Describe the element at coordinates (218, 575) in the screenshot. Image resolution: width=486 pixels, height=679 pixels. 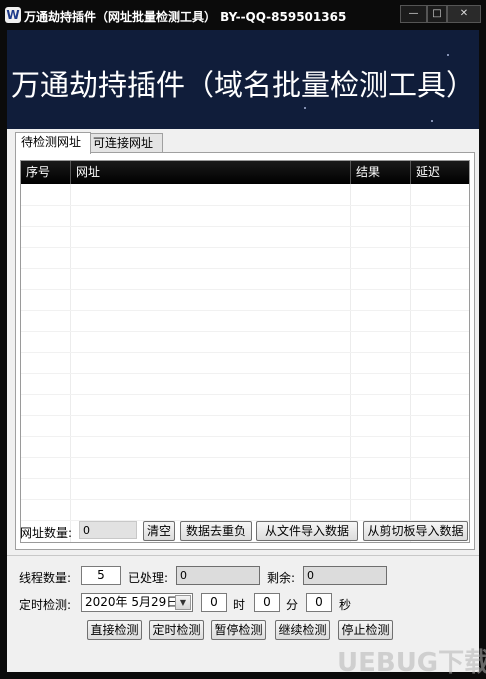
I see `processed-value: 0` at that location.